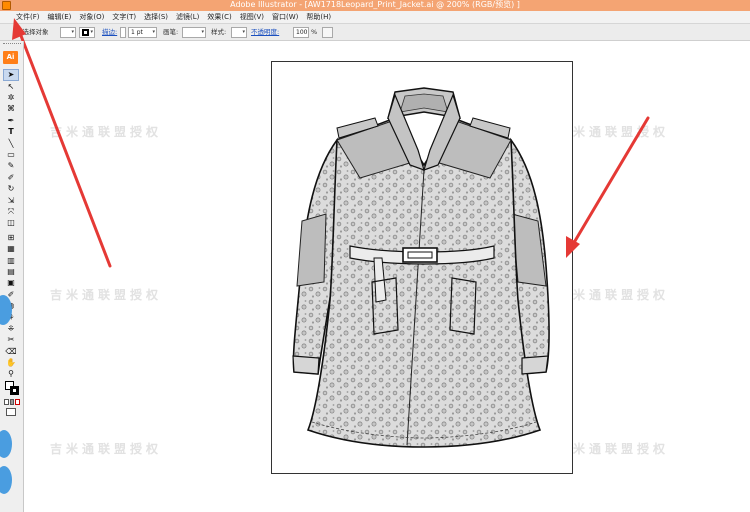 This screenshot has height=512, width=750. I want to click on scissors-tool-icon: ✂, so click(11, 340).